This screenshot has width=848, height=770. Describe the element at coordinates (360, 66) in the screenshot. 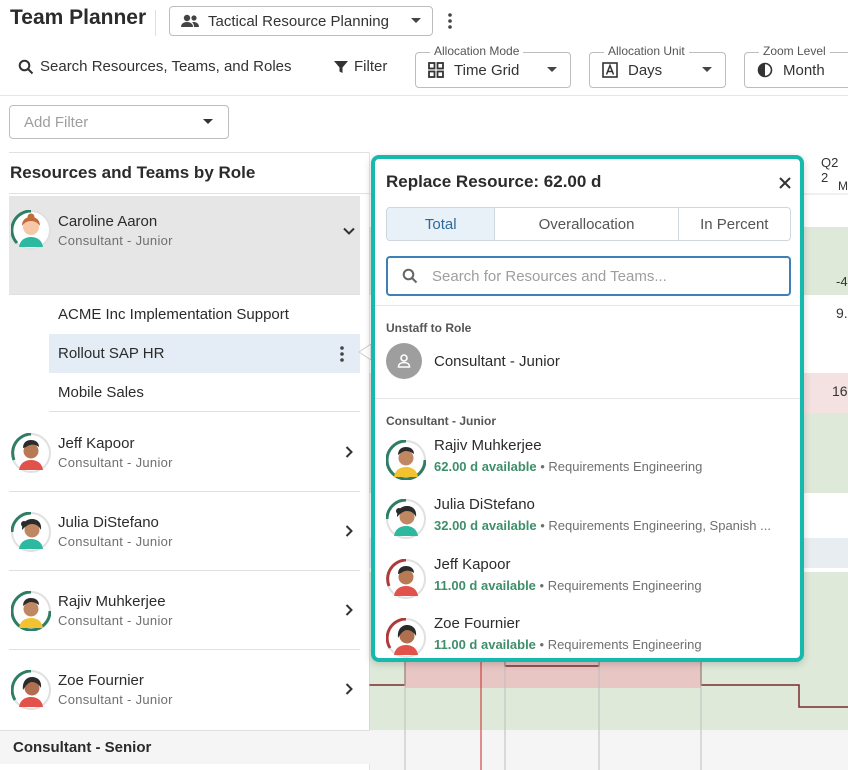

I see `filter-button: Filter` at that location.